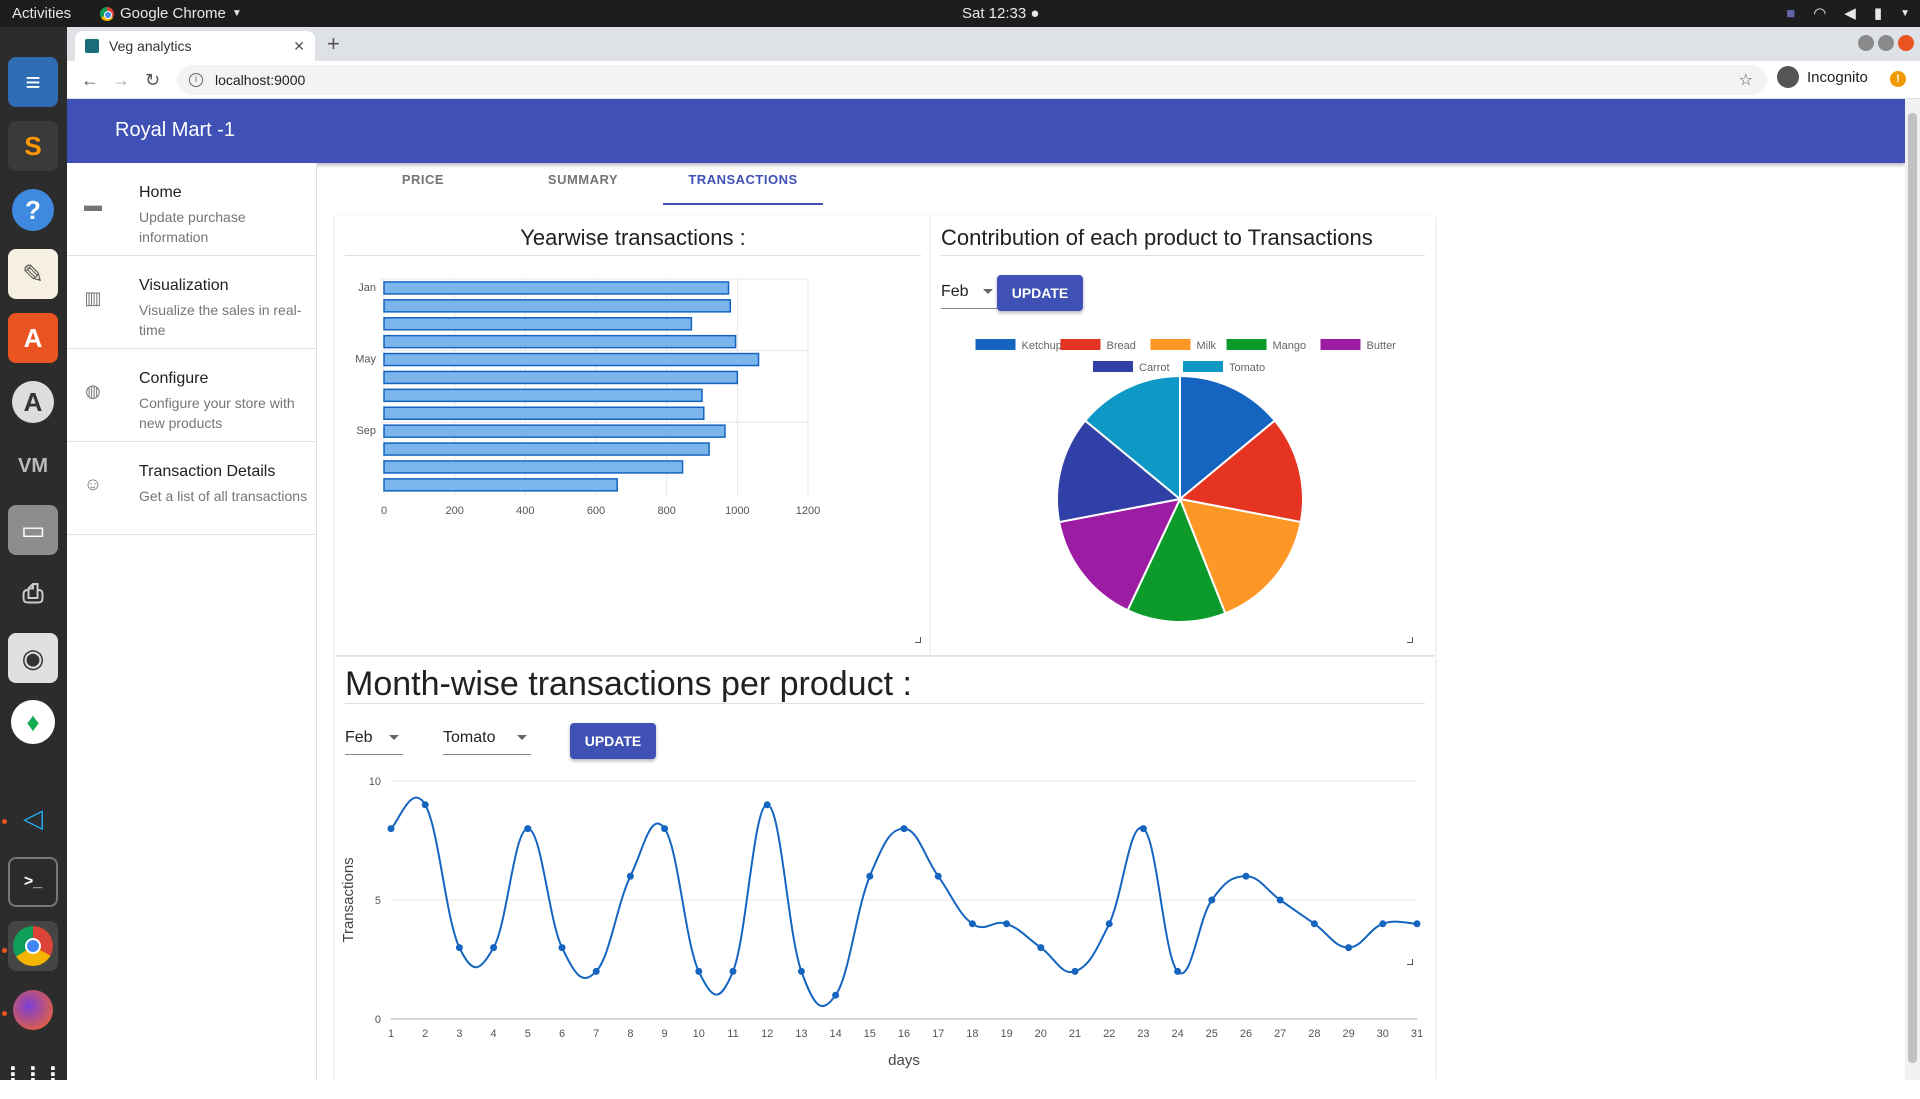  I want to click on tab-title: Veg analytics, so click(150, 46).